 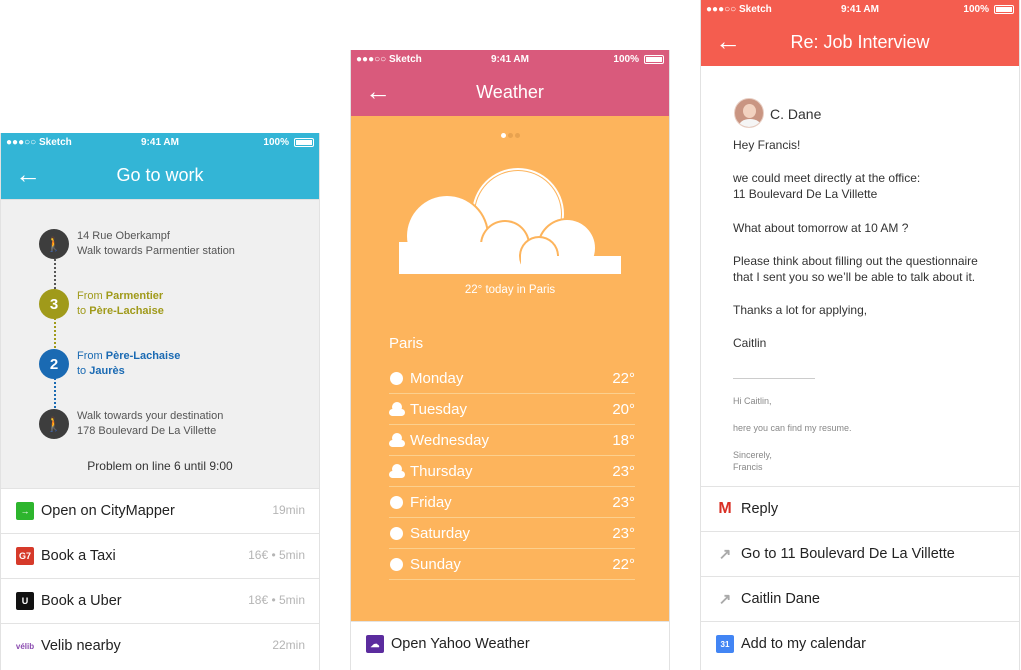 I want to click on forecast-day: Monday, so click(x=437, y=378).